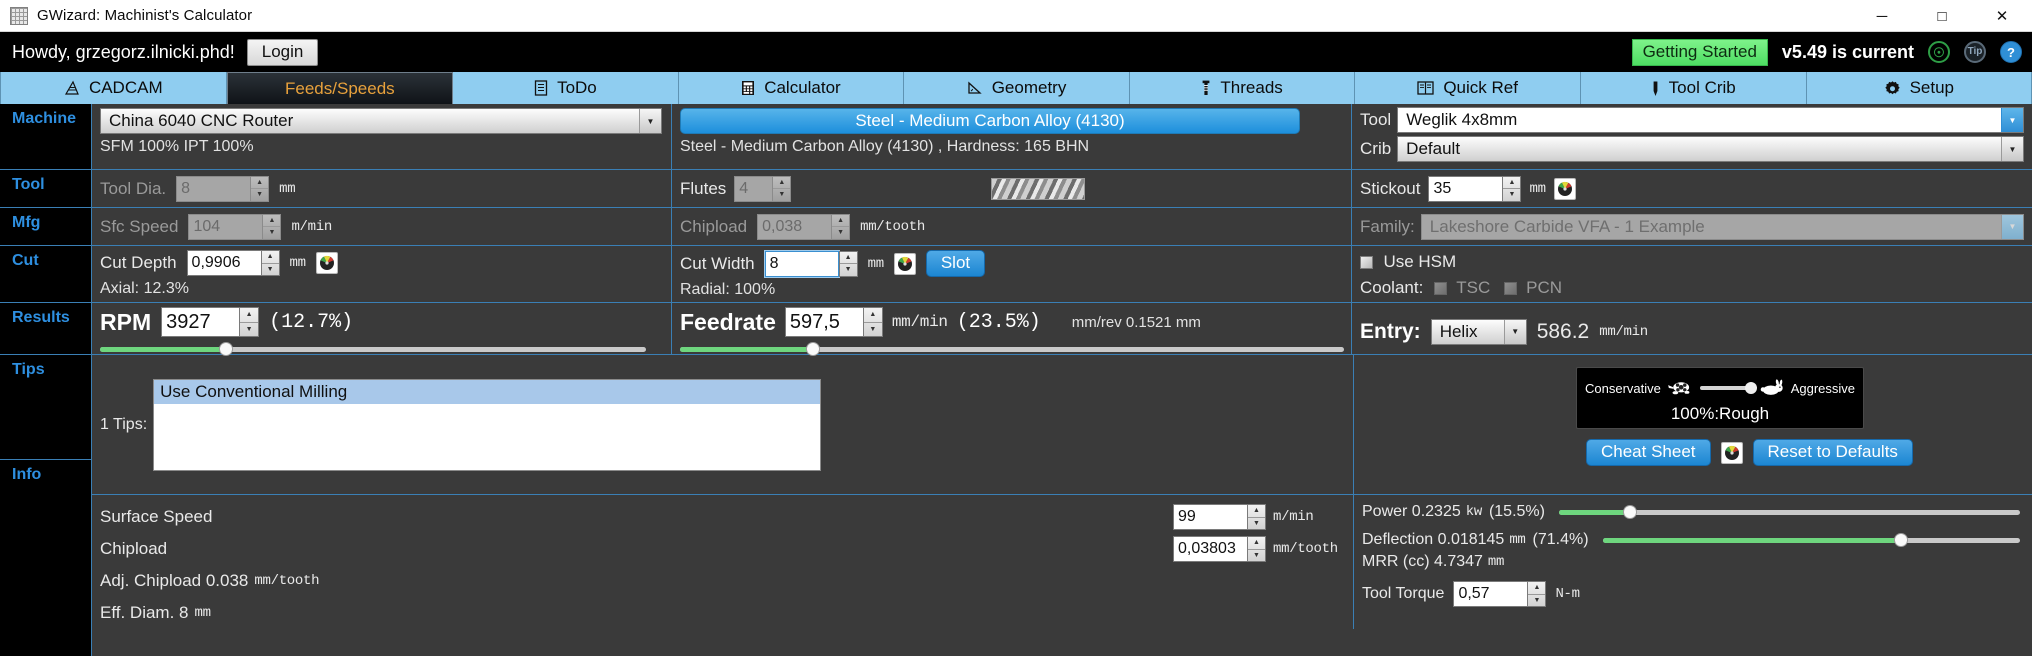 The height and width of the screenshot is (656, 2032). What do you see at coordinates (2011, 52) in the screenshot?
I see `help-icon: ?` at bounding box center [2011, 52].